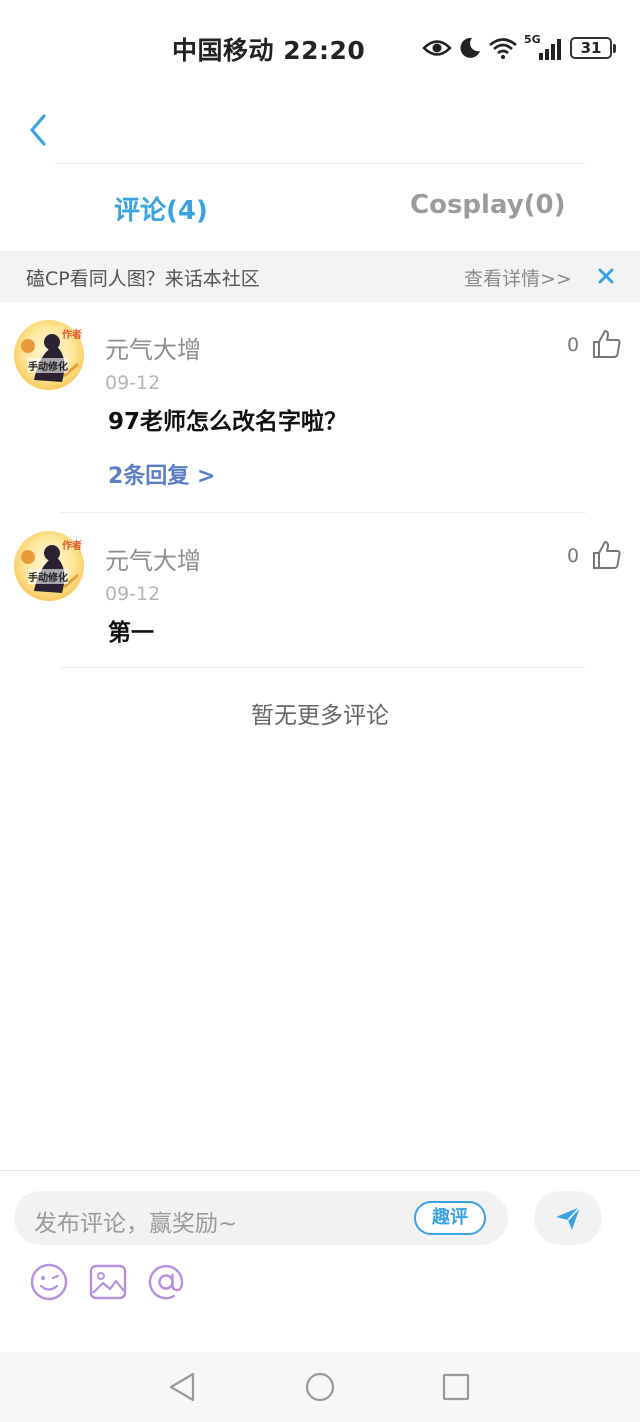 The image size is (640, 1422). I want to click on wifi-icon, so click(503, 48).